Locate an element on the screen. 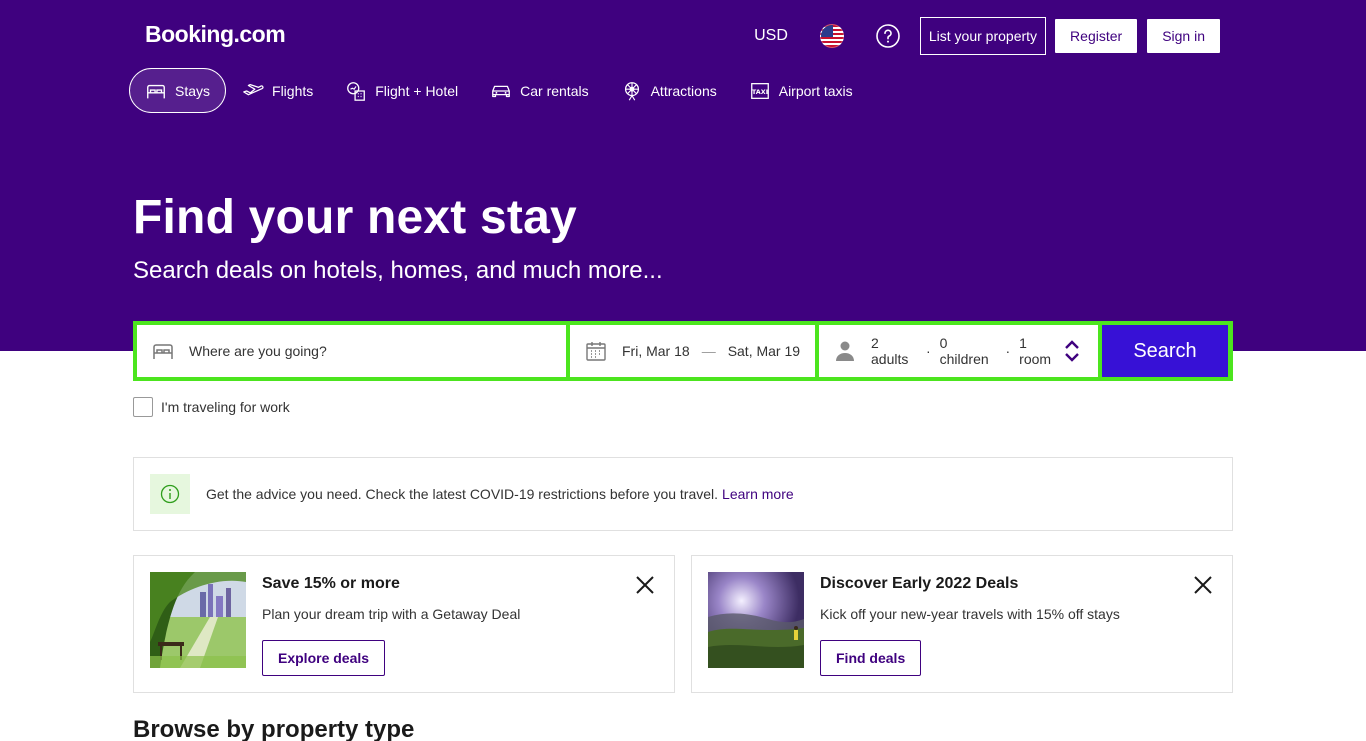 The height and width of the screenshot is (741, 1366). work-travel-label: I'm traveling for work is located at coordinates (225, 407).